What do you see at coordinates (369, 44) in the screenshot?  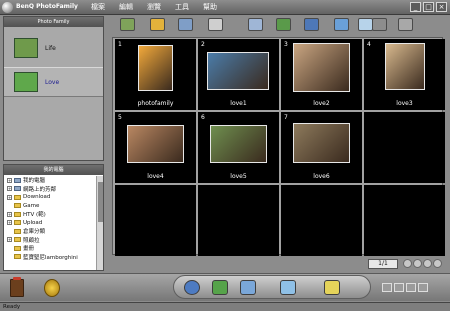 I see `cell-number: 4` at bounding box center [369, 44].